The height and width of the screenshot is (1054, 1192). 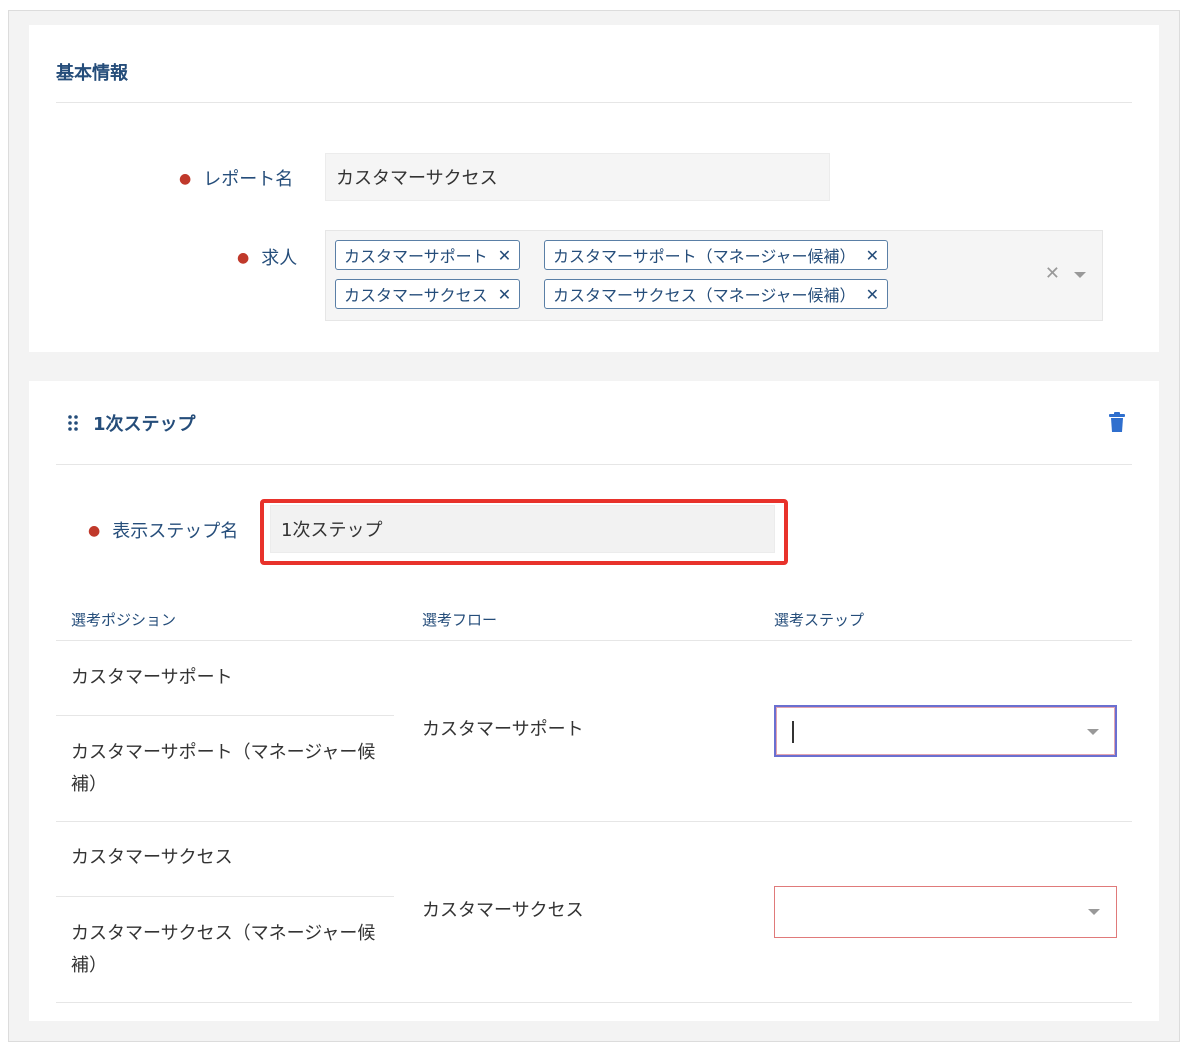 I want to click on position-cell: カスタマーサクセス, so click(x=152, y=857).